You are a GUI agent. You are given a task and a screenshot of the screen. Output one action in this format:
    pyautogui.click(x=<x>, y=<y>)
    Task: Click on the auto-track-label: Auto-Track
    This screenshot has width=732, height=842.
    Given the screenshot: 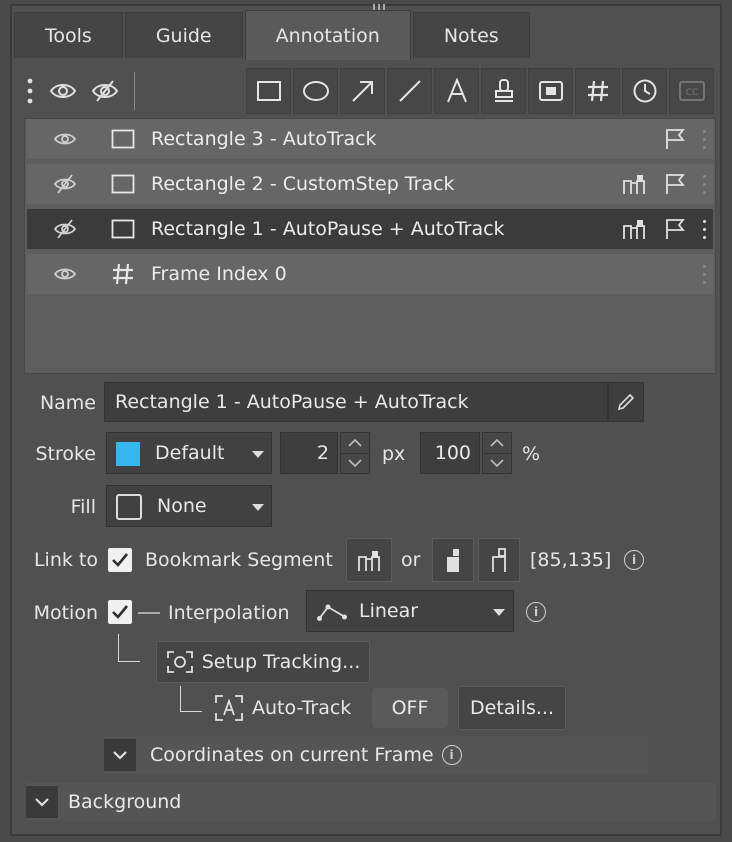 What is the action you would take?
    pyautogui.click(x=302, y=708)
    